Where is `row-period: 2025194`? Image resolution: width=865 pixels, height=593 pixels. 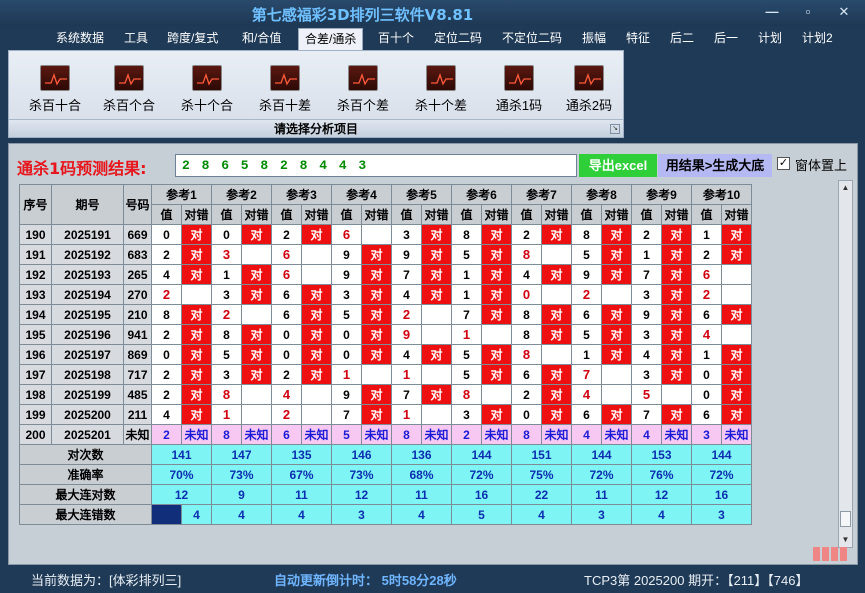 row-period: 2025194 is located at coordinates (87, 294).